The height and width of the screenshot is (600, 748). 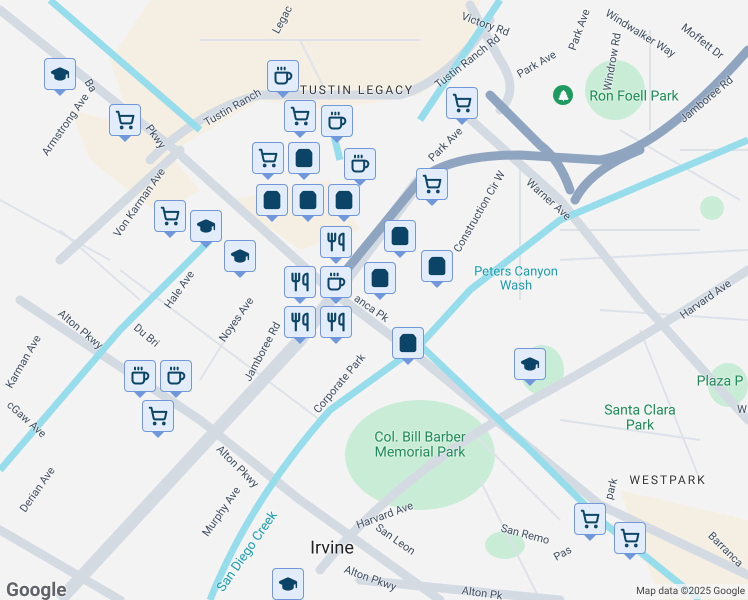 What do you see at coordinates (562, 554) in the screenshot?
I see `street-label: Pas` at bounding box center [562, 554].